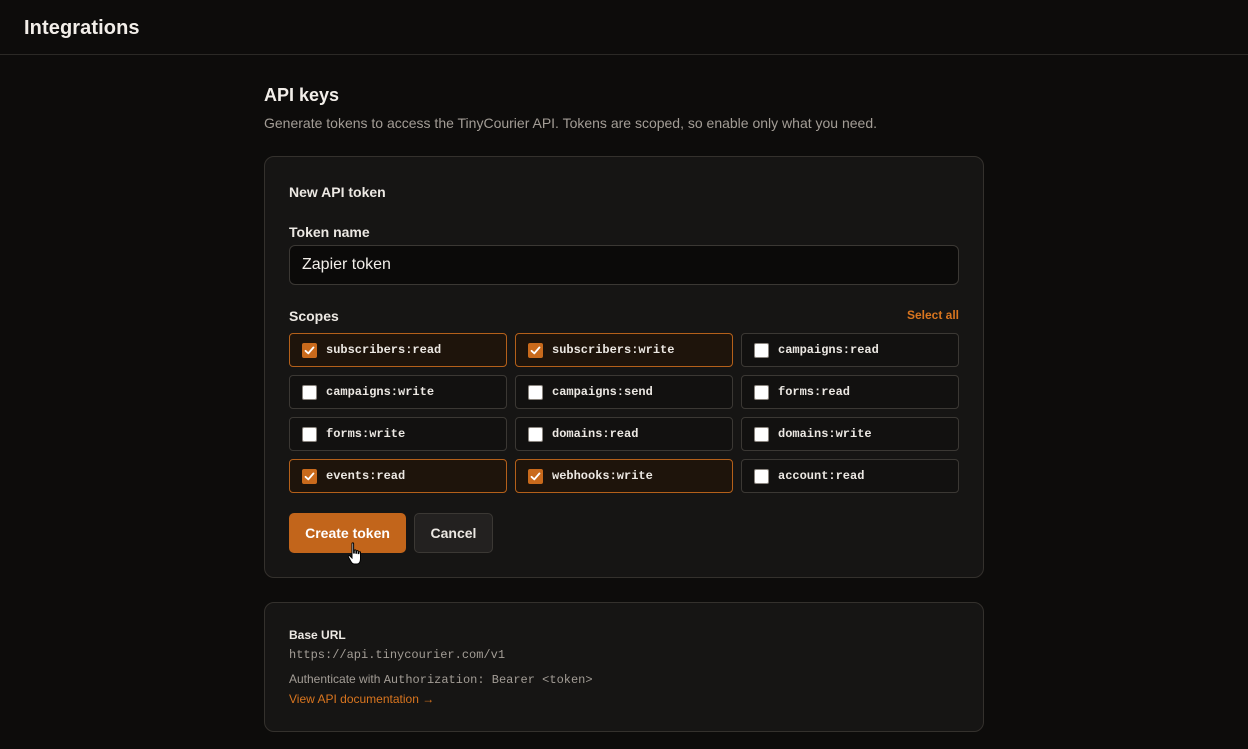 The image size is (1248, 749). I want to click on token-name-label: Token name, so click(329, 232).